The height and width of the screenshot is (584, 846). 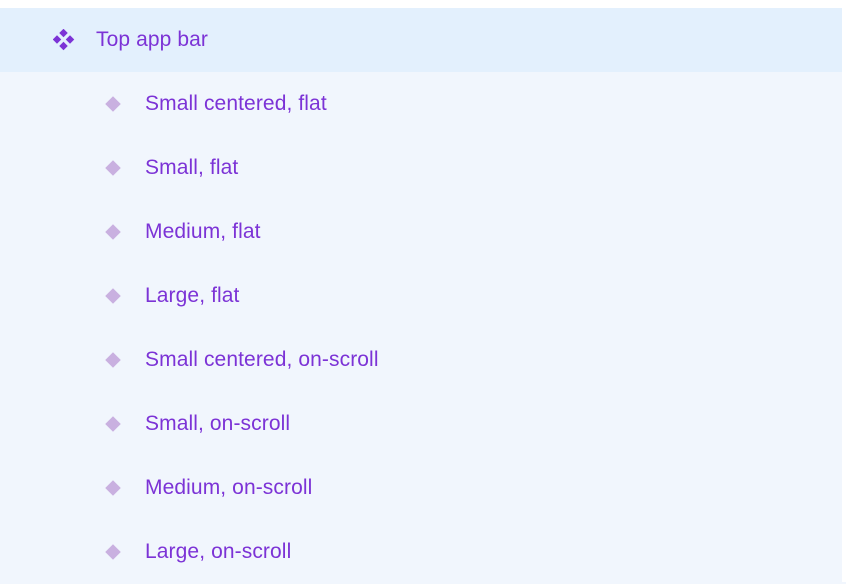 I want to click on right-edge-divider, so click(x=844, y=291).